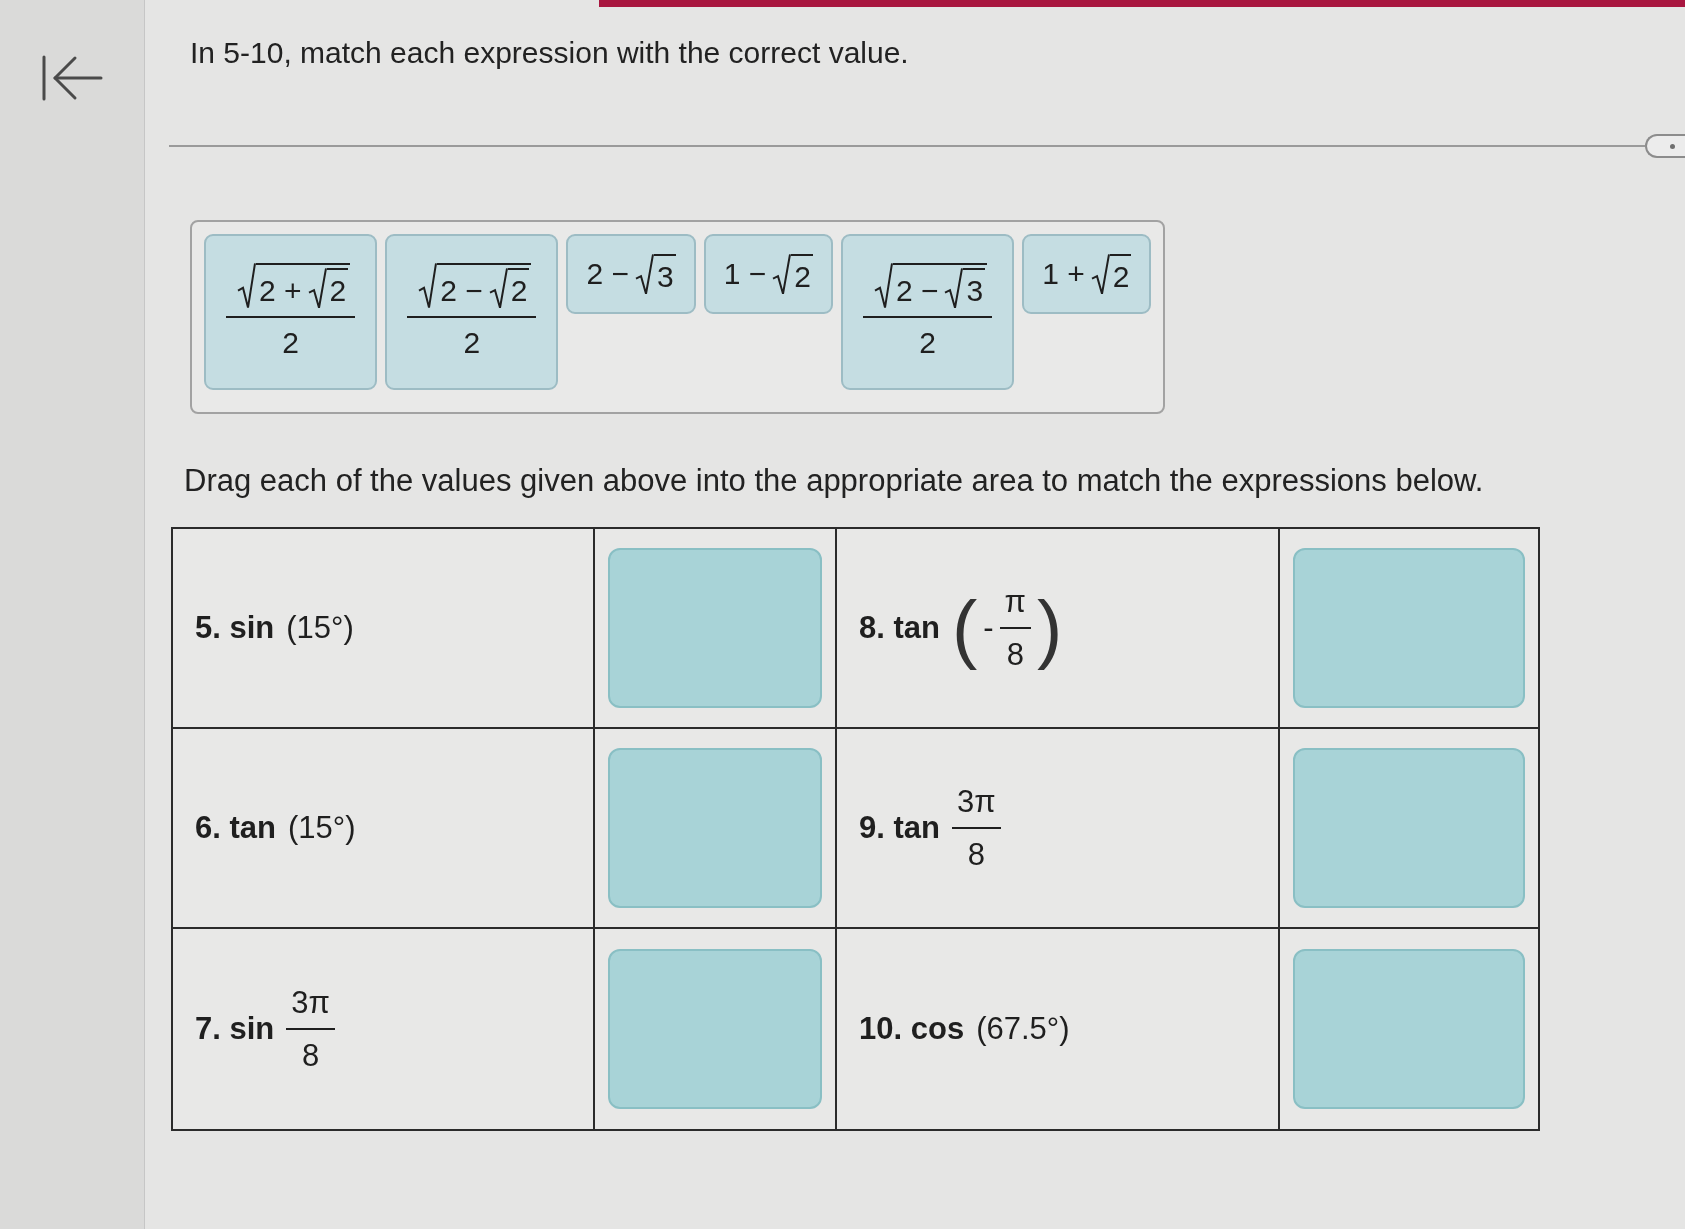 The width and height of the screenshot is (1685, 1229). Describe the element at coordinates (235, 828) in the screenshot. I see `problem-label: 6. tan` at that location.